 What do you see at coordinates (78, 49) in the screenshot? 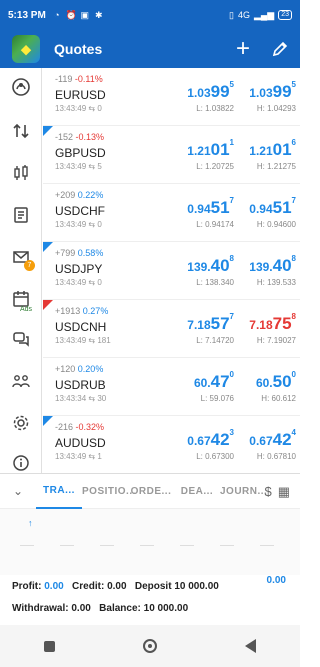
I see `page-title: Quotes` at bounding box center [78, 49].